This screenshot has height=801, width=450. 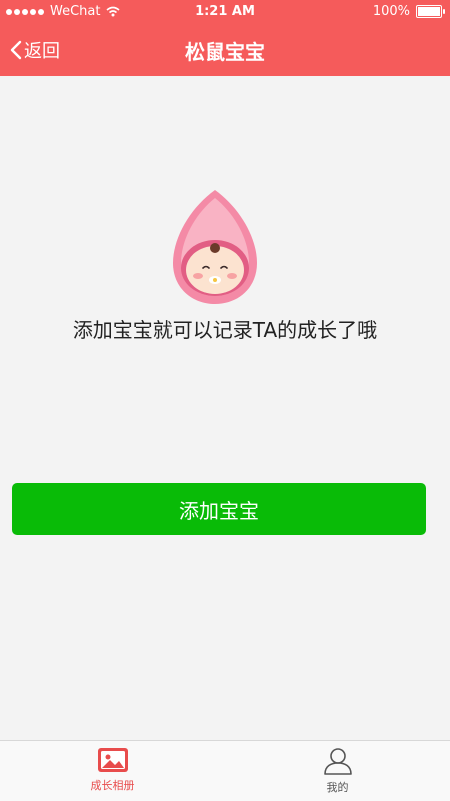 I want to click on person-icon, so click(x=337, y=761).